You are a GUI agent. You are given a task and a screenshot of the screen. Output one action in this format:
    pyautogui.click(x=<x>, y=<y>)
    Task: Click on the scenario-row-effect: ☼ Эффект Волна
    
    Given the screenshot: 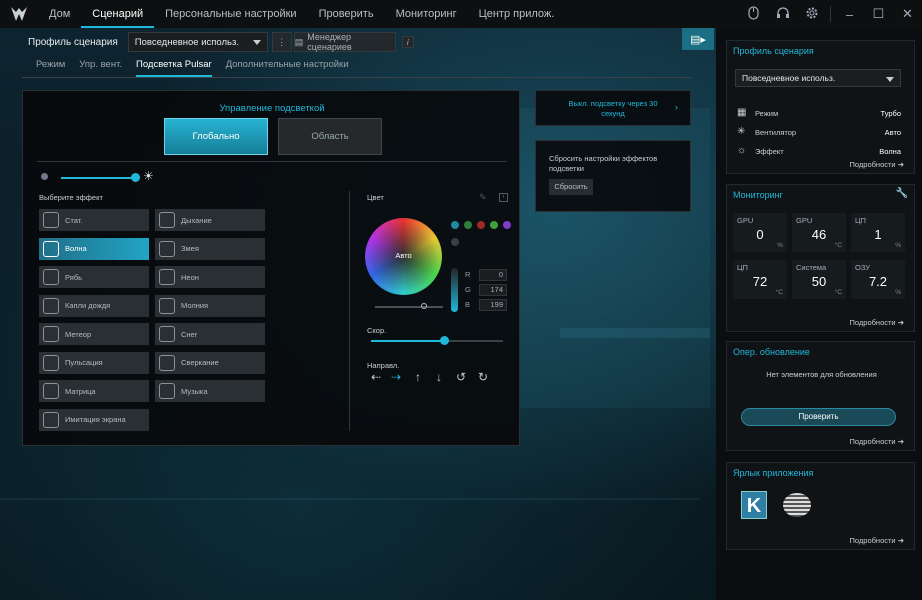 What is the action you would take?
    pyautogui.click(x=819, y=152)
    